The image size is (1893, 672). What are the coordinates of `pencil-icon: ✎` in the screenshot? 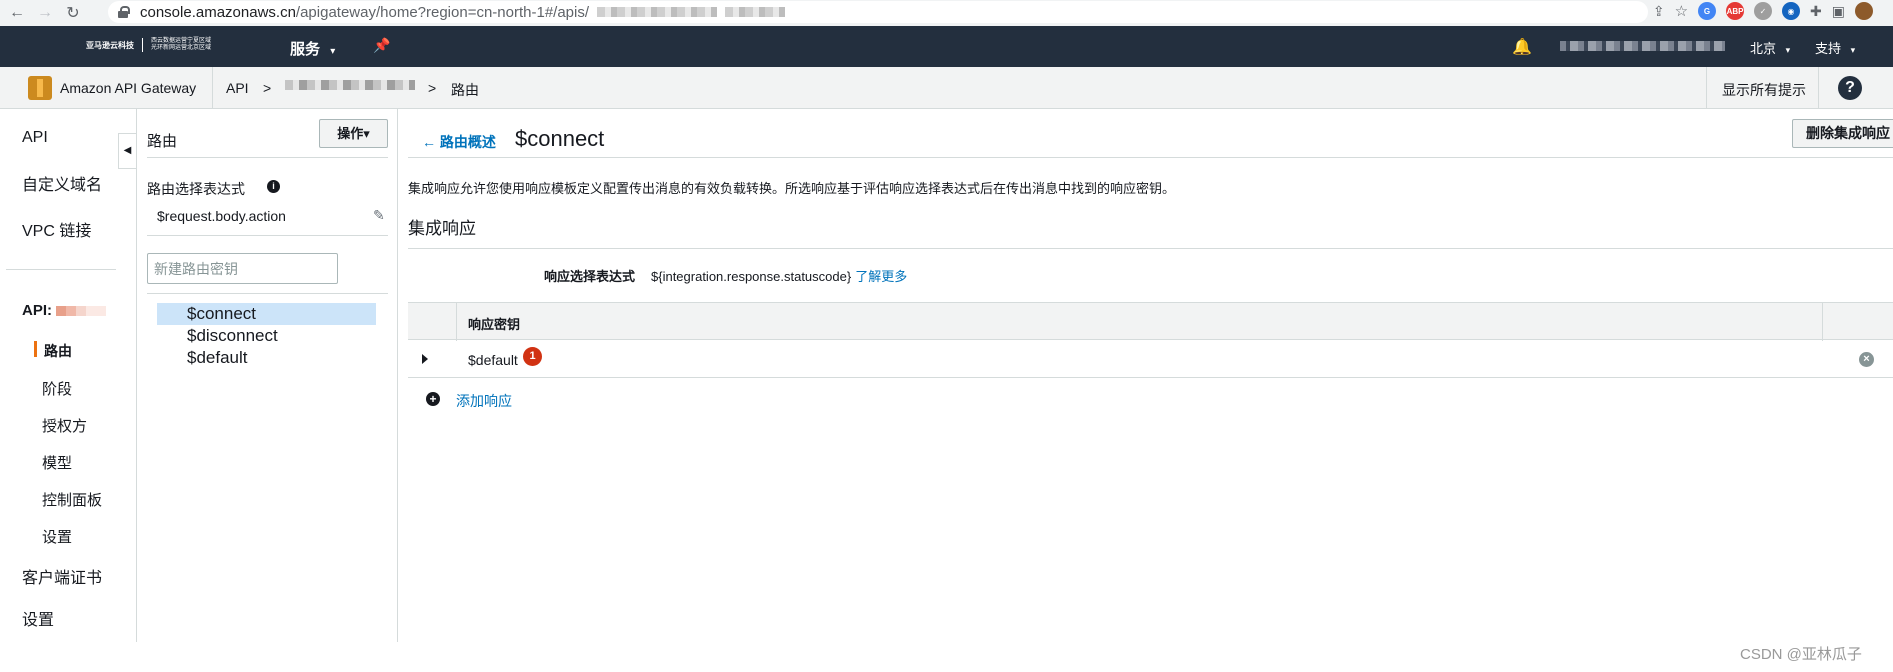 It's located at (379, 215).